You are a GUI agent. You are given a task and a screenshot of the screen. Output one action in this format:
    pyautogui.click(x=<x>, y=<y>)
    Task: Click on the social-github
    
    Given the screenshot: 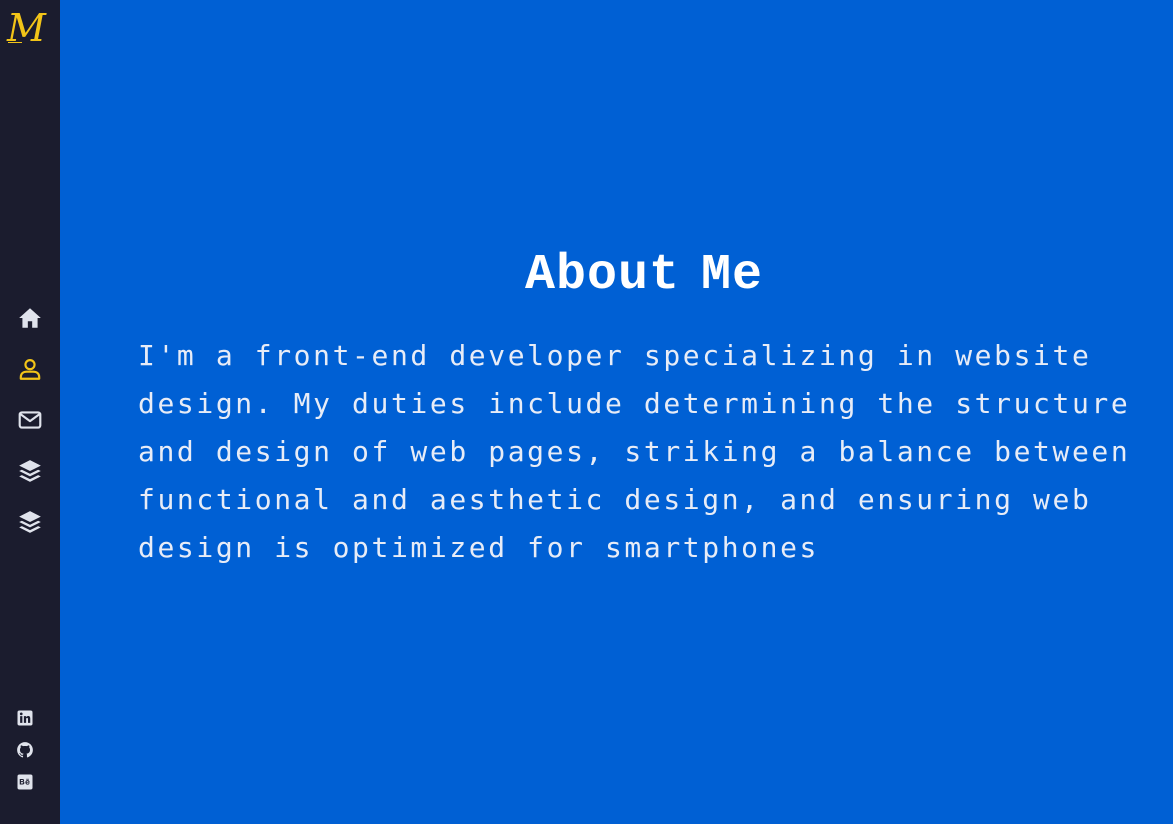 What is the action you would take?
    pyautogui.click(x=25, y=750)
    